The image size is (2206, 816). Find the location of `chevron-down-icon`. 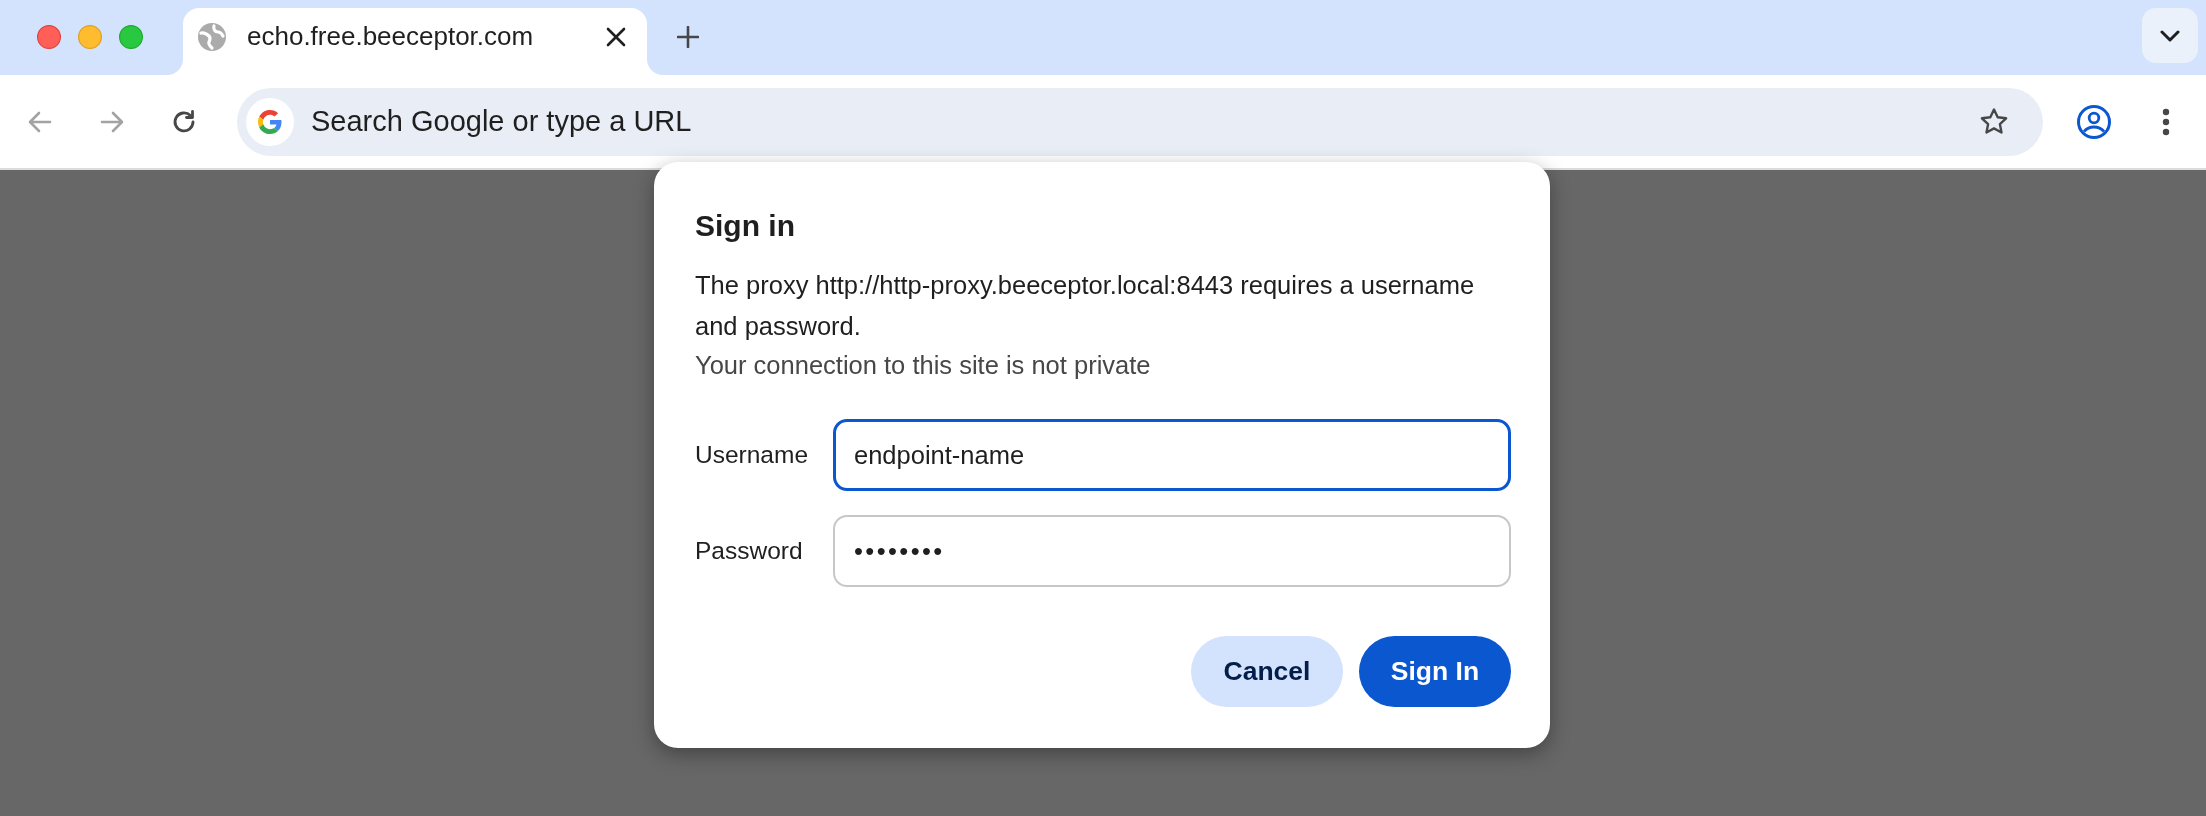

chevron-down-icon is located at coordinates (2170, 35).